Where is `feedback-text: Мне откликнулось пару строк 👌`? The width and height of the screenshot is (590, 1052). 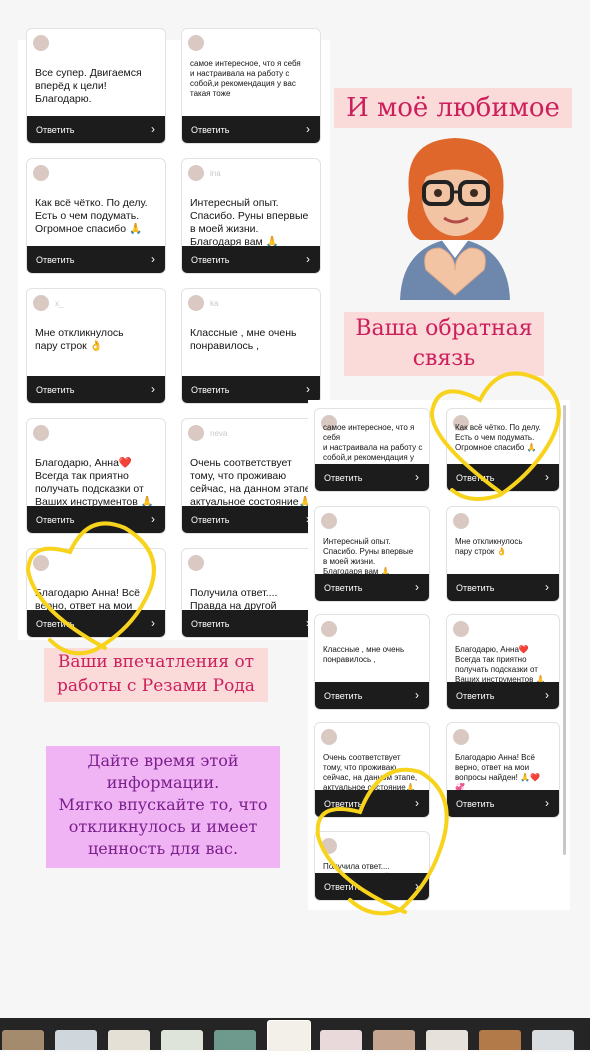 feedback-text: Мне откликнулось пару строк 👌 is located at coordinates (79, 339).